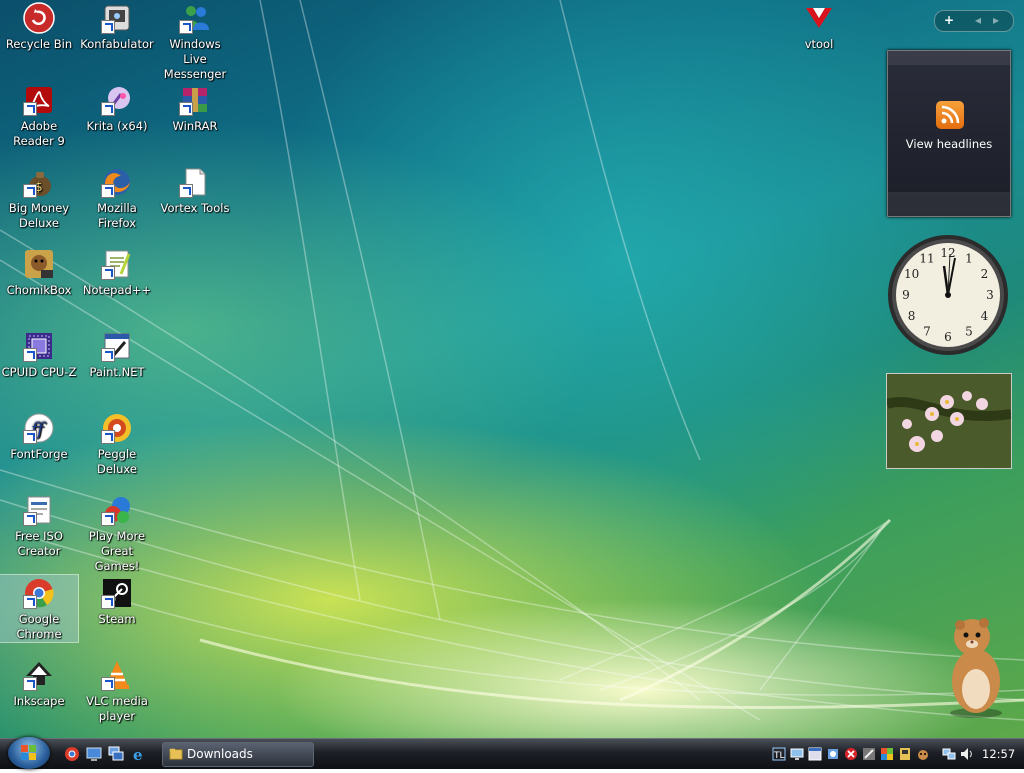 The image size is (1024, 773). What do you see at coordinates (29, 753) in the screenshot?
I see `start-button` at bounding box center [29, 753].